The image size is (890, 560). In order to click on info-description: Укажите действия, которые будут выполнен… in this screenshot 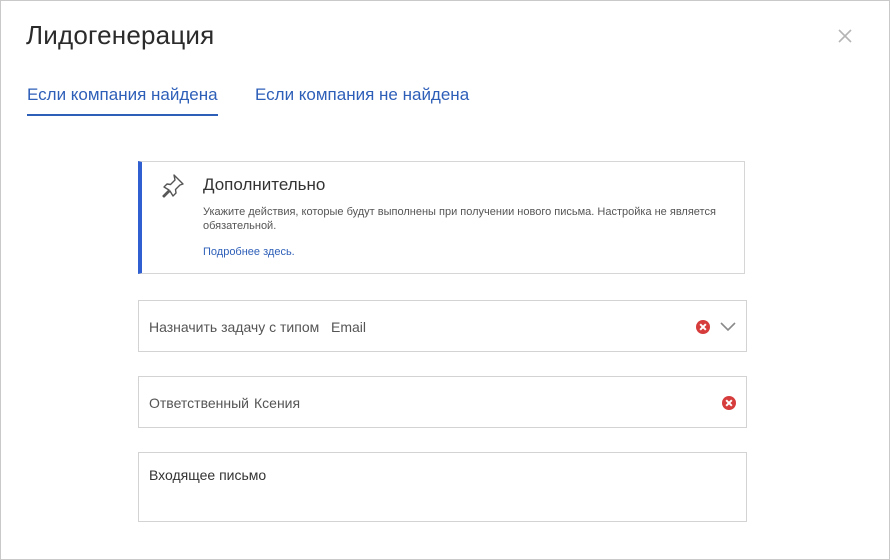, I will do `click(459, 219)`.